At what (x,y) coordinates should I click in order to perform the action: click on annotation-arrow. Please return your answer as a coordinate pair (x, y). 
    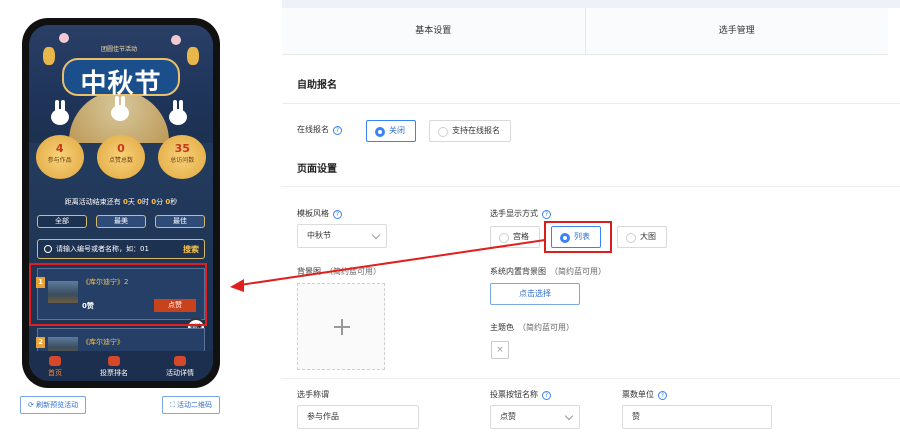
    Looking at the image, I should click on (388, 265).